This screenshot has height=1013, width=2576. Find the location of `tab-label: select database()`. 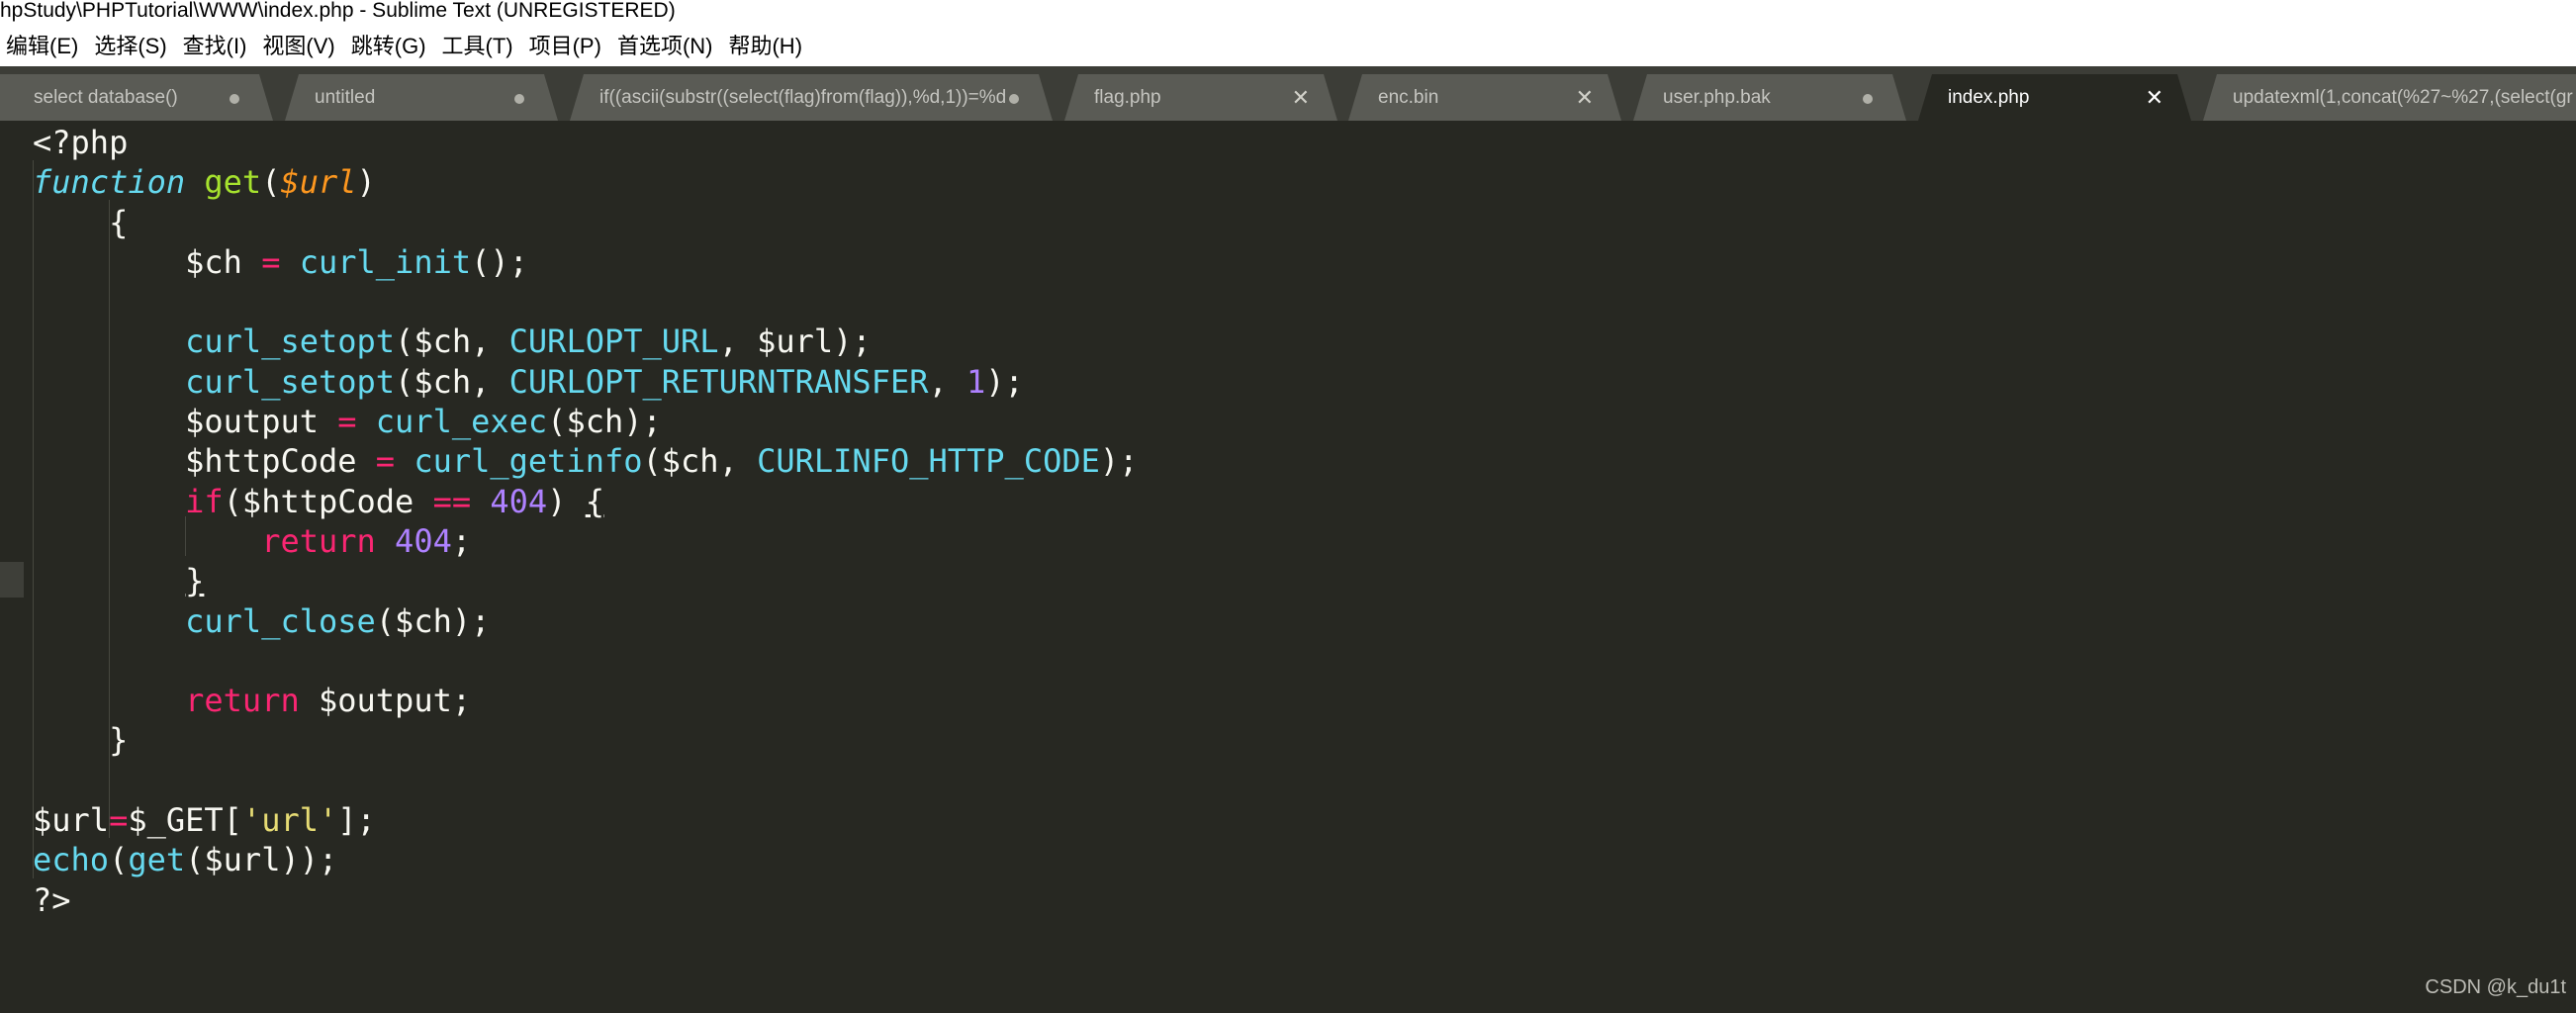

tab-label: select database() is located at coordinates (106, 97).